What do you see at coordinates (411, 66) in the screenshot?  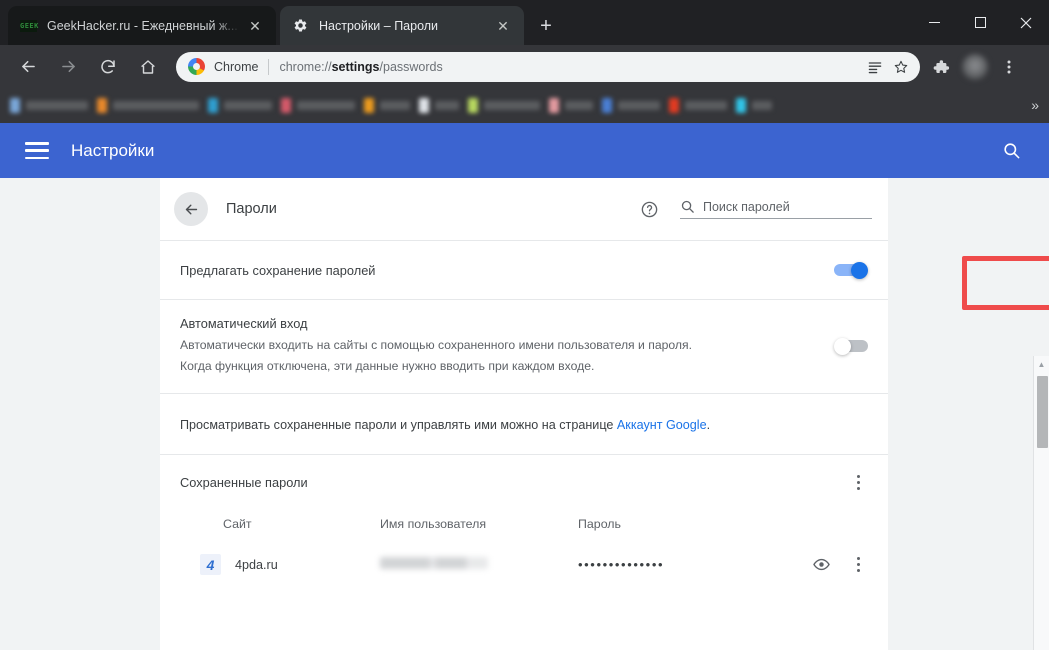 I see `url-path: /passwords` at bounding box center [411, 66].